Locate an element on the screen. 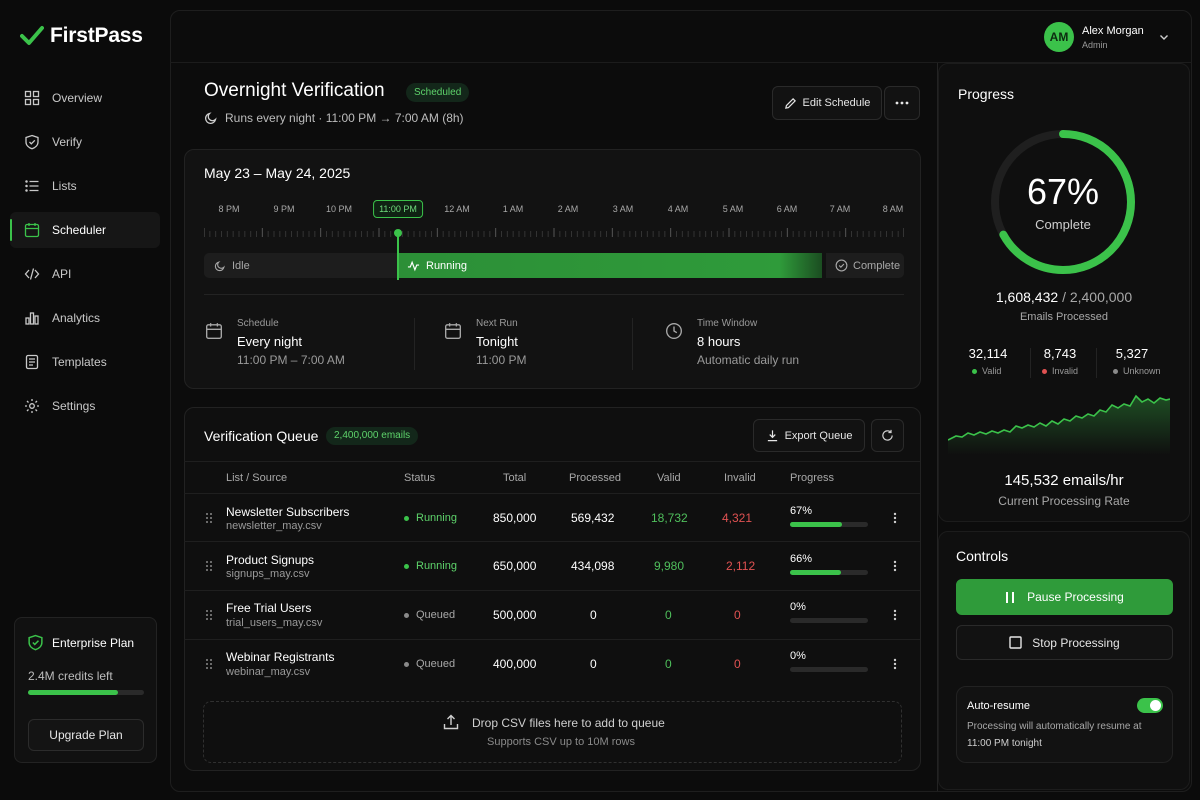 This screenshot has height=800, width=1200. stop-processing-button: Stop Processing is located at coordinates (1064, 642).